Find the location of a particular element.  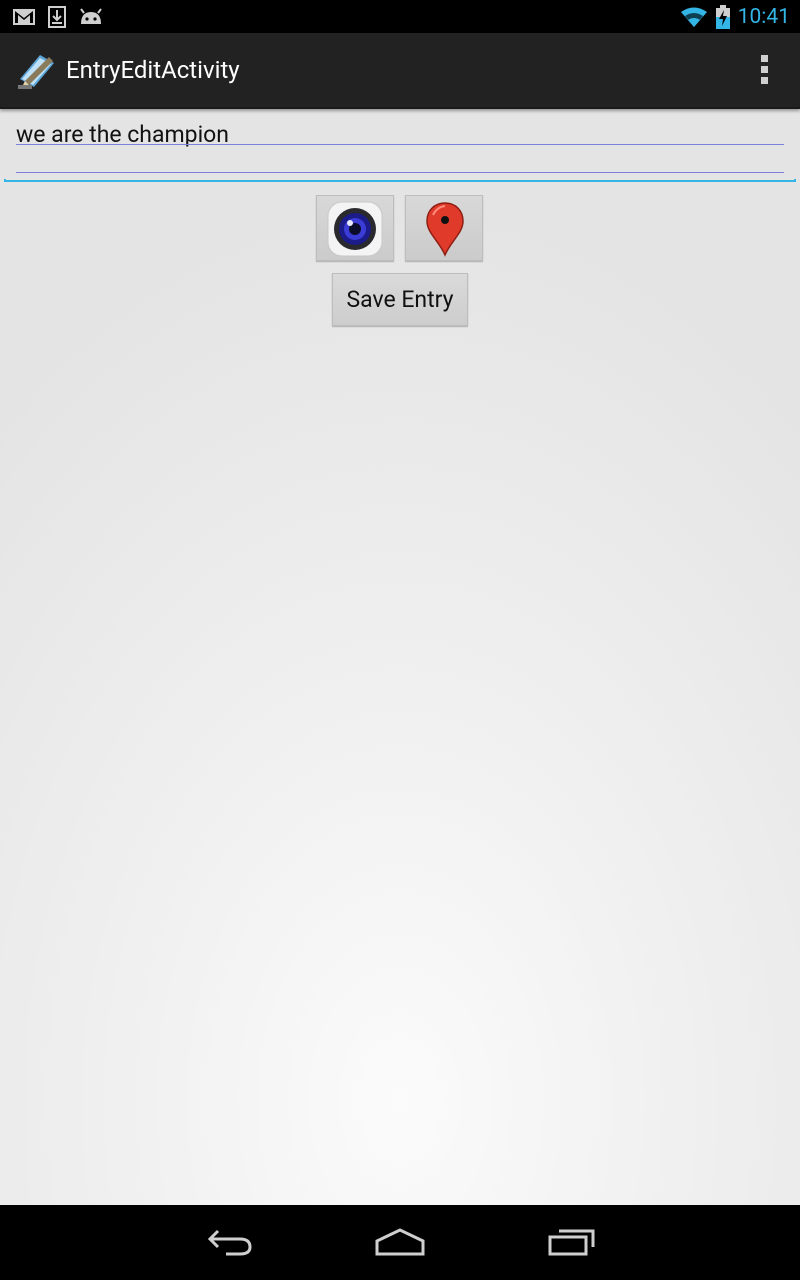

camera-button is located at coordinates (355, 228).